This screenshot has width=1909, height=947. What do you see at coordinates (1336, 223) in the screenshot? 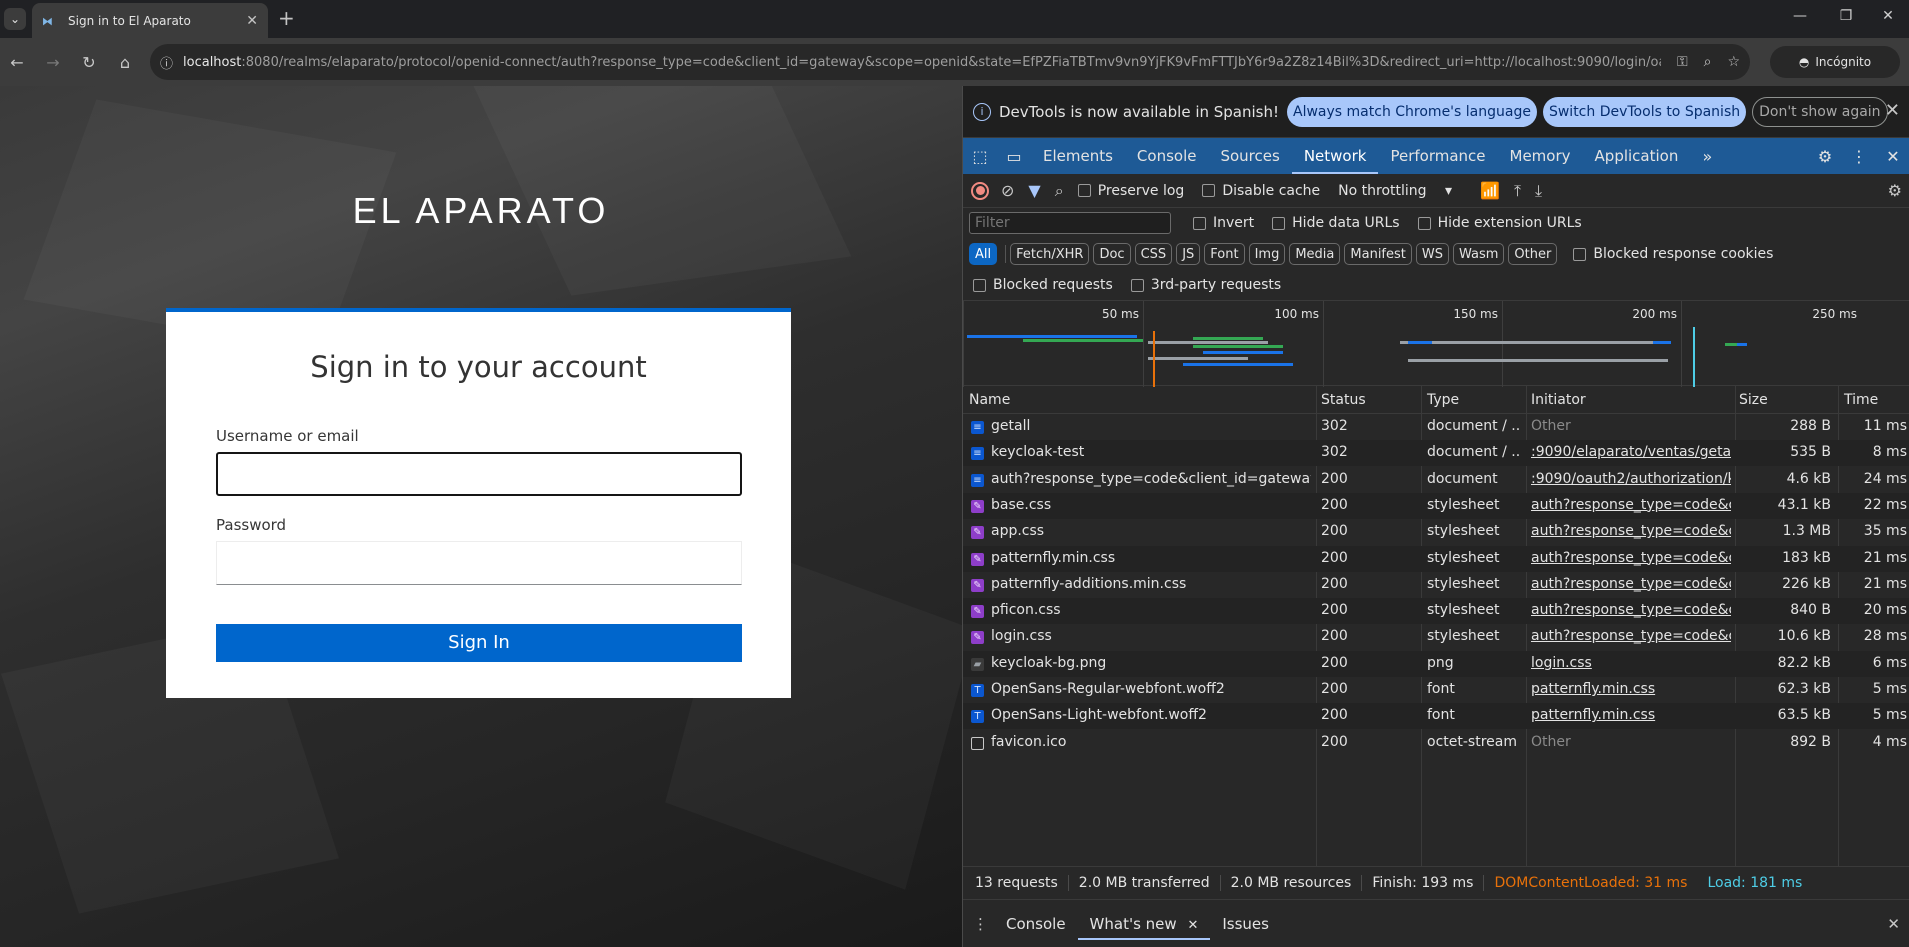
I see `hide-data-urls-checkbox: Hide data URLs` at bounding box center [1336, 223].